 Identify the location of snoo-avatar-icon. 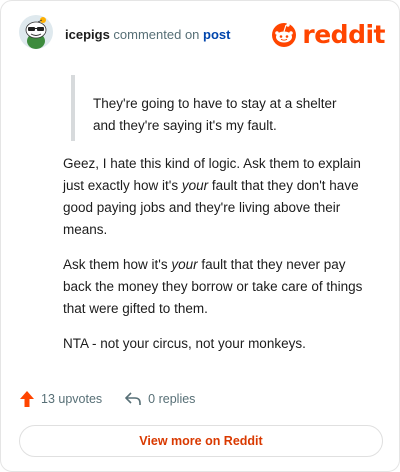
(36, 32).